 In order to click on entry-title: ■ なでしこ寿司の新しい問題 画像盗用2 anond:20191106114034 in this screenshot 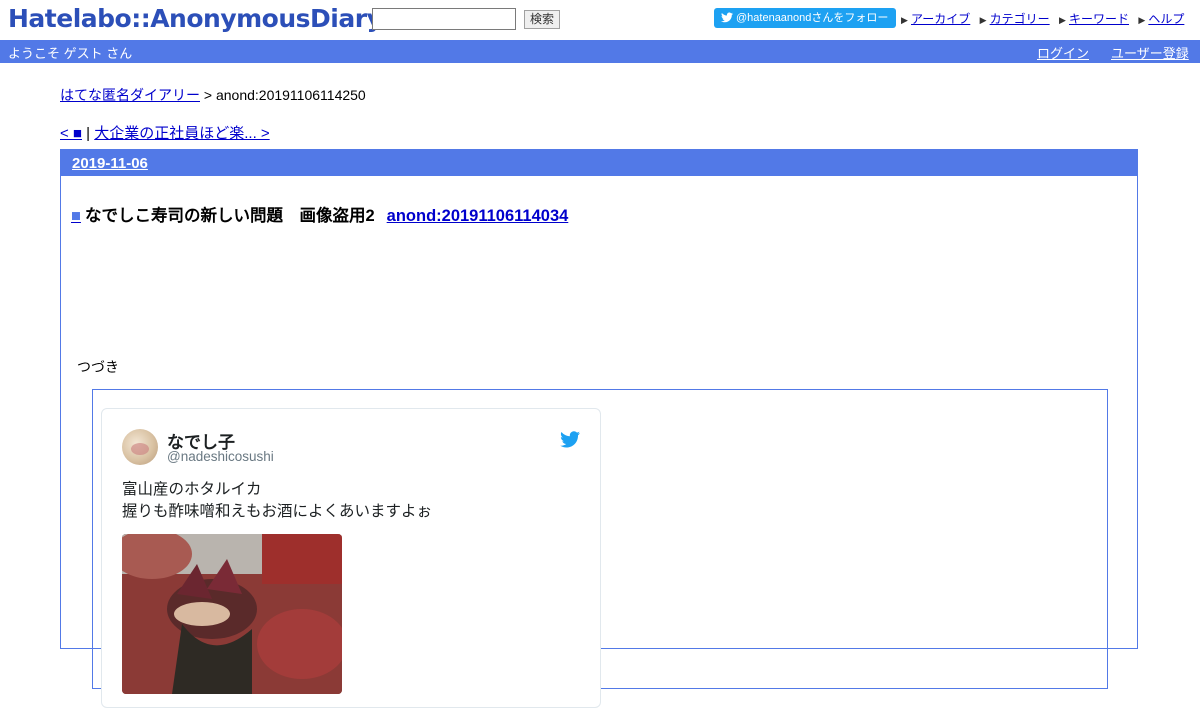, I will do `click(319, 214)`.